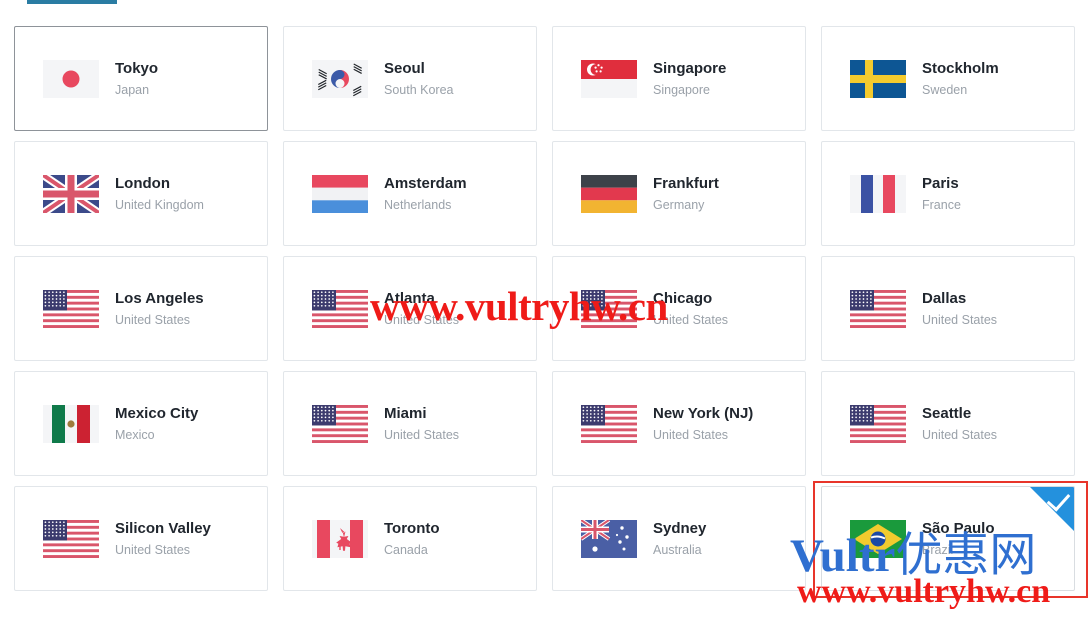 The height and width of the screenshot is (619, 1089). I want to click on kr-flag-icon, so click(340, 78).